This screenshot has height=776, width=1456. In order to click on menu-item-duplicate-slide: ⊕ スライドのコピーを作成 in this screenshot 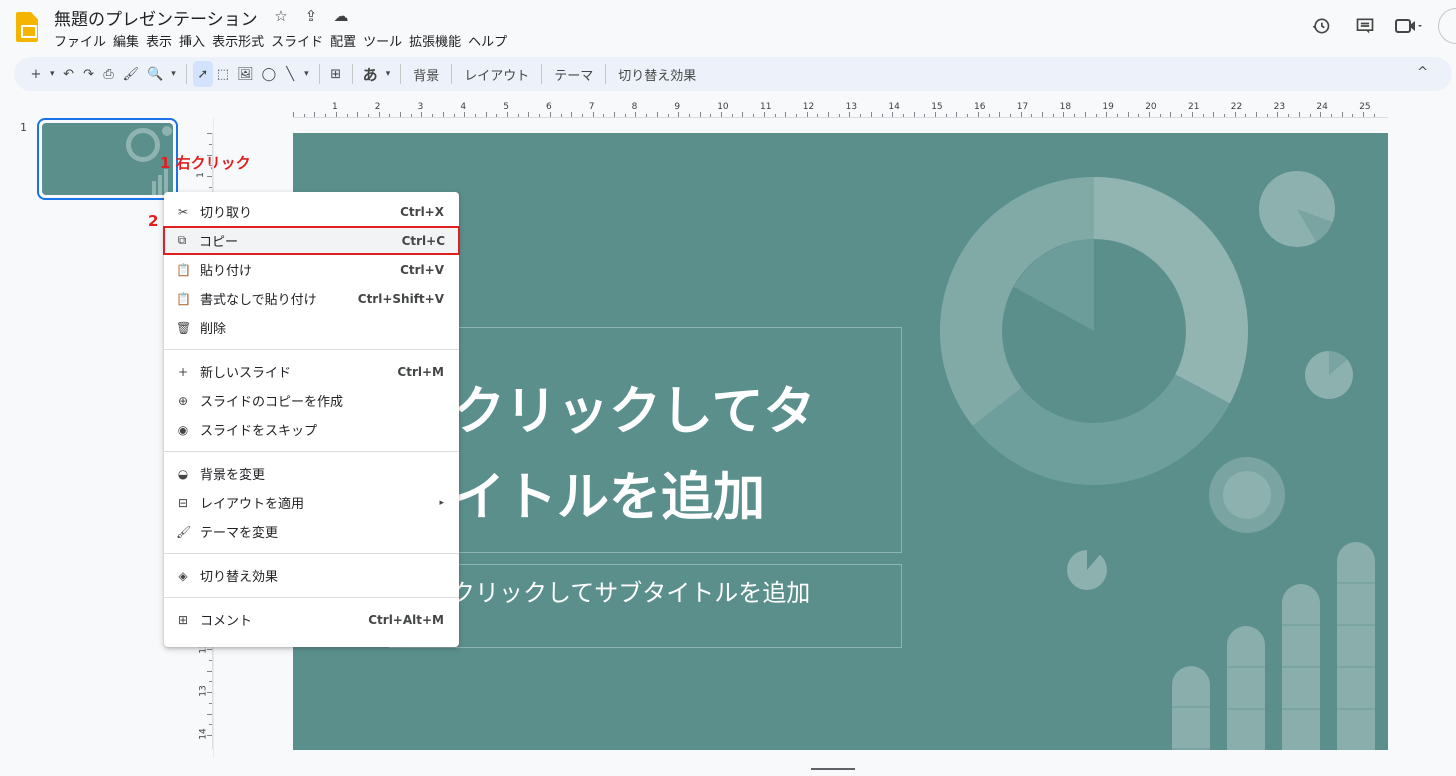, I will do `click(311, 400)`.